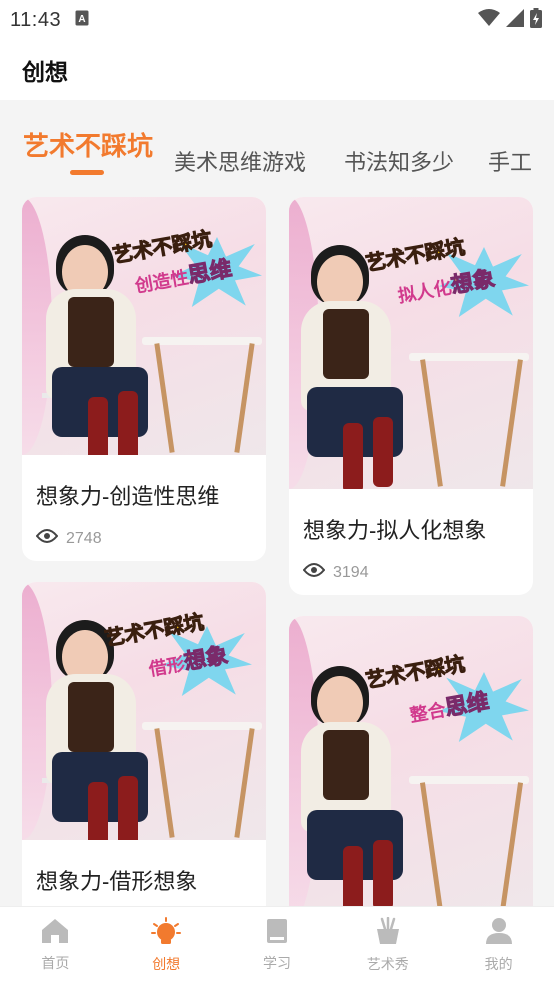 The height and width of the screenshot is (984, 554). Describe the element at coordinates (55, 963) in the screenshot. I see `nav-label: 首页` at that location.